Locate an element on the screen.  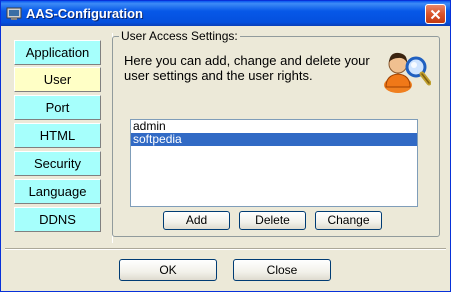
close-button: Close is located at coordinates (282, 270).